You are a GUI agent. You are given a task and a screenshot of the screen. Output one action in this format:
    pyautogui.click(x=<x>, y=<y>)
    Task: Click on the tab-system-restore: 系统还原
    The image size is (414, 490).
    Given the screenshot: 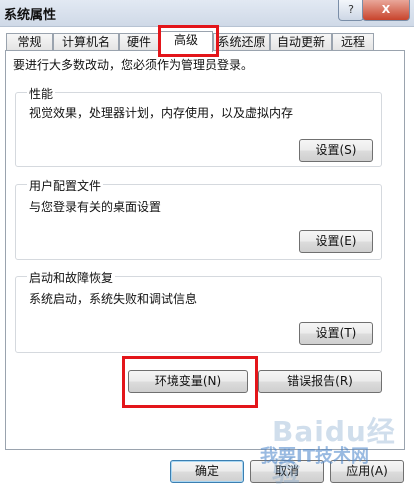 What is the action you would take?
    pyautogui.click(x=241, y=41)
    